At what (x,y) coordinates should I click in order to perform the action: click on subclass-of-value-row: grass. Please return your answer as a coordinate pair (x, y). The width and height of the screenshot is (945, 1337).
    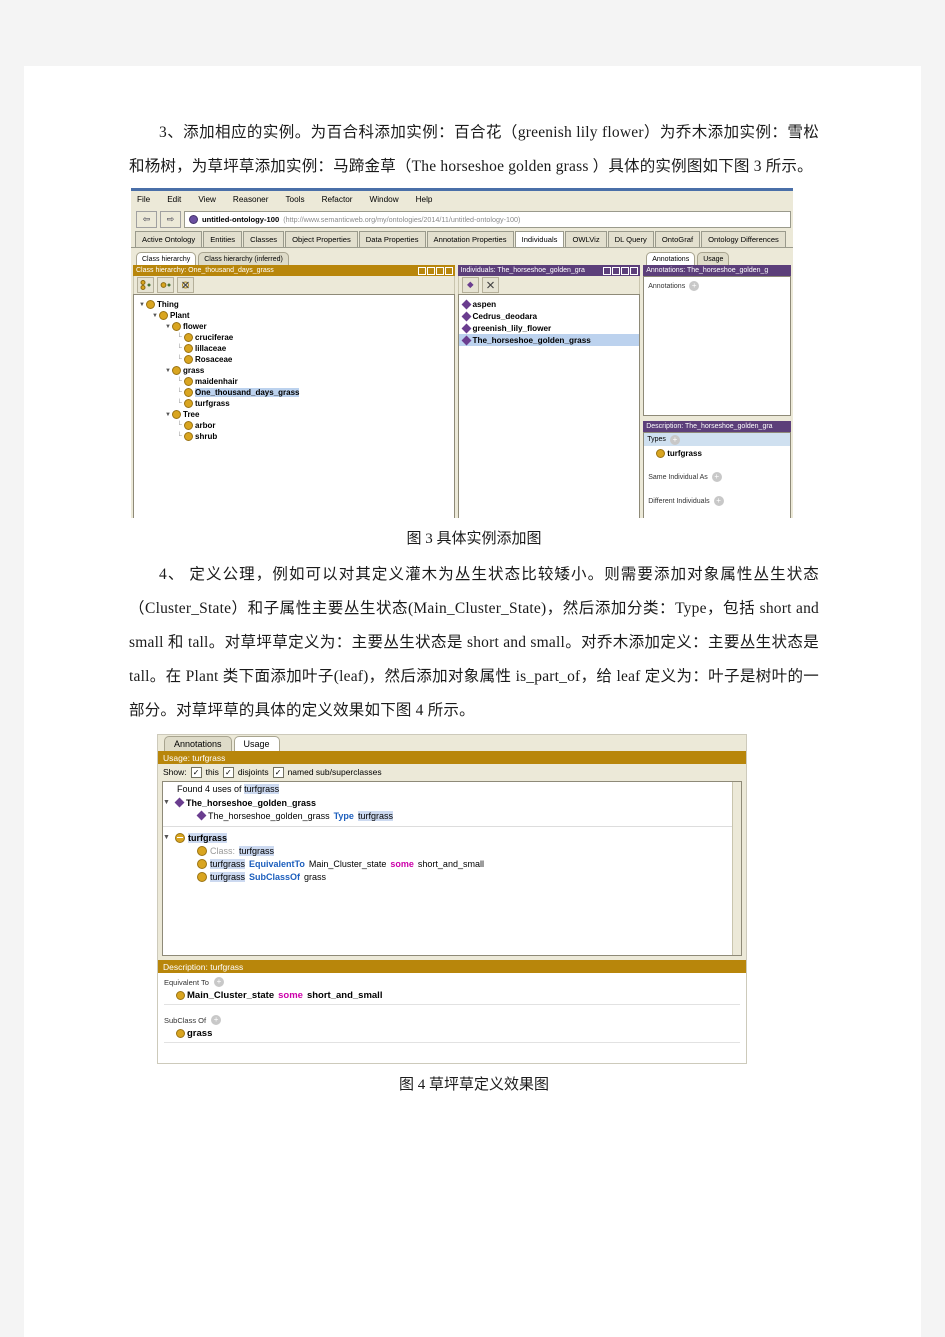
    Looking at the image, I should click on (452, 1034).